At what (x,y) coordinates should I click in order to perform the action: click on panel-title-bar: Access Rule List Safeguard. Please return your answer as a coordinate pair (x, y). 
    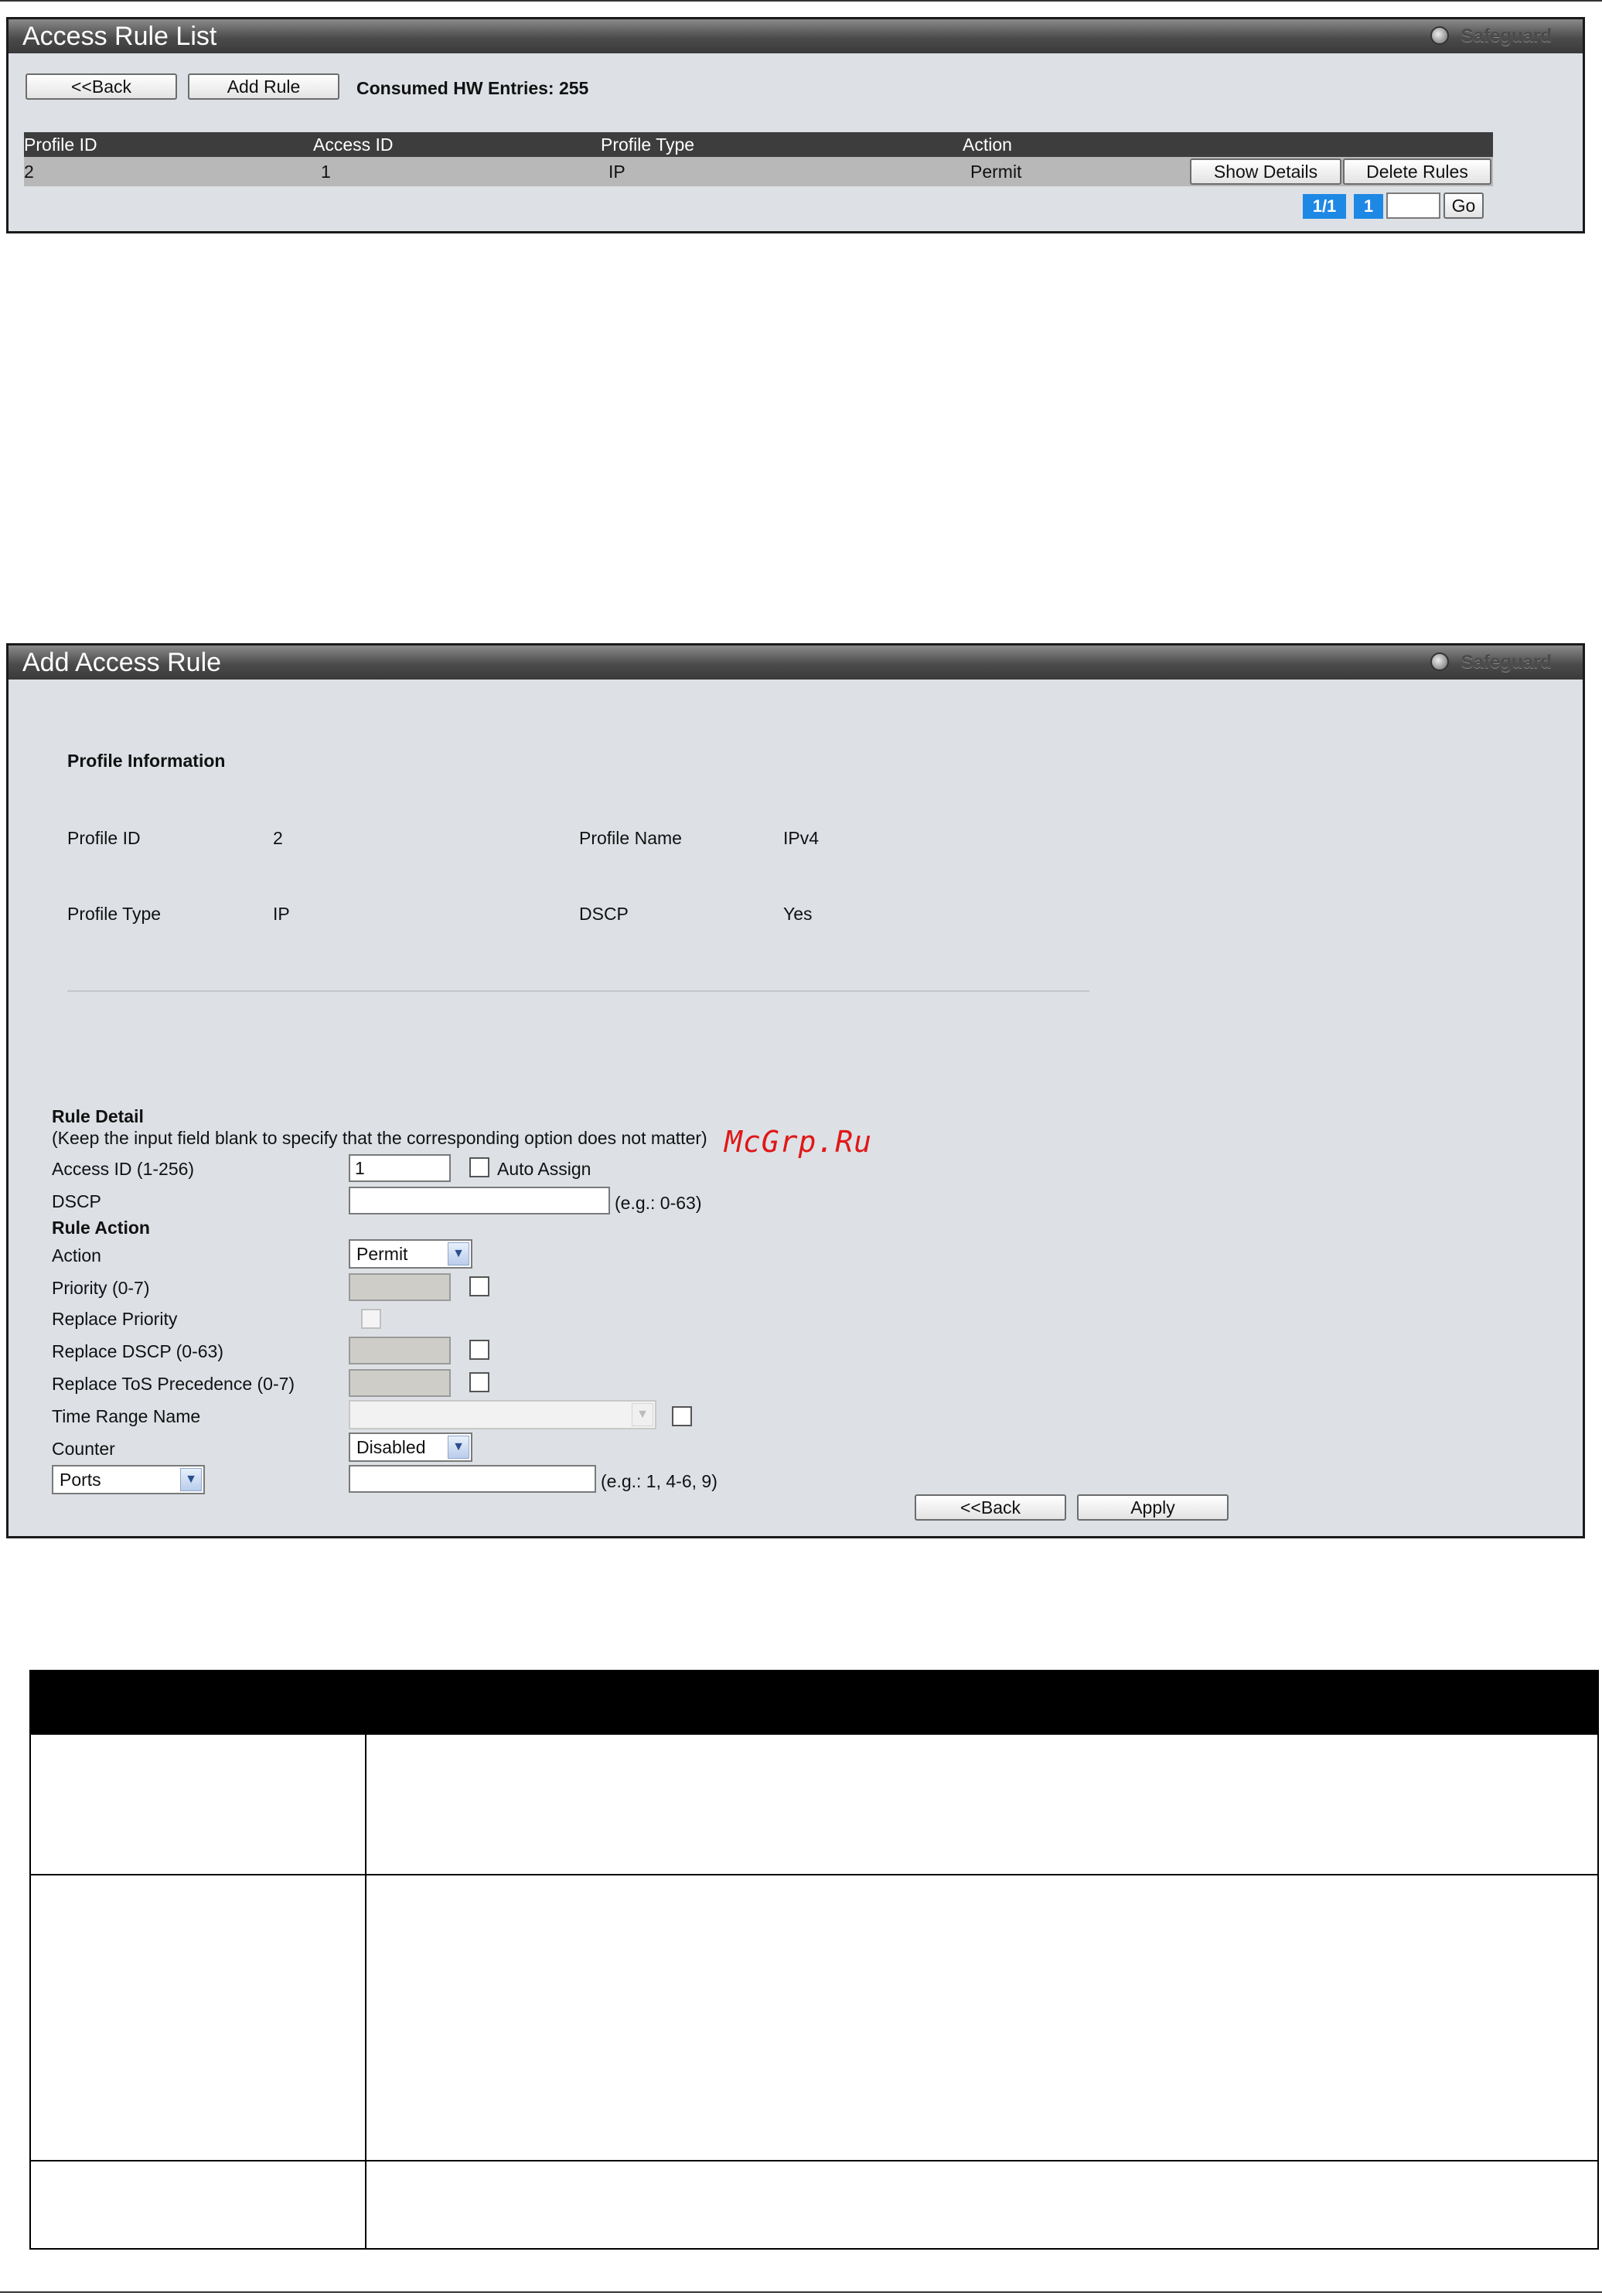
    Looking at the image, I should click on (796, 36).